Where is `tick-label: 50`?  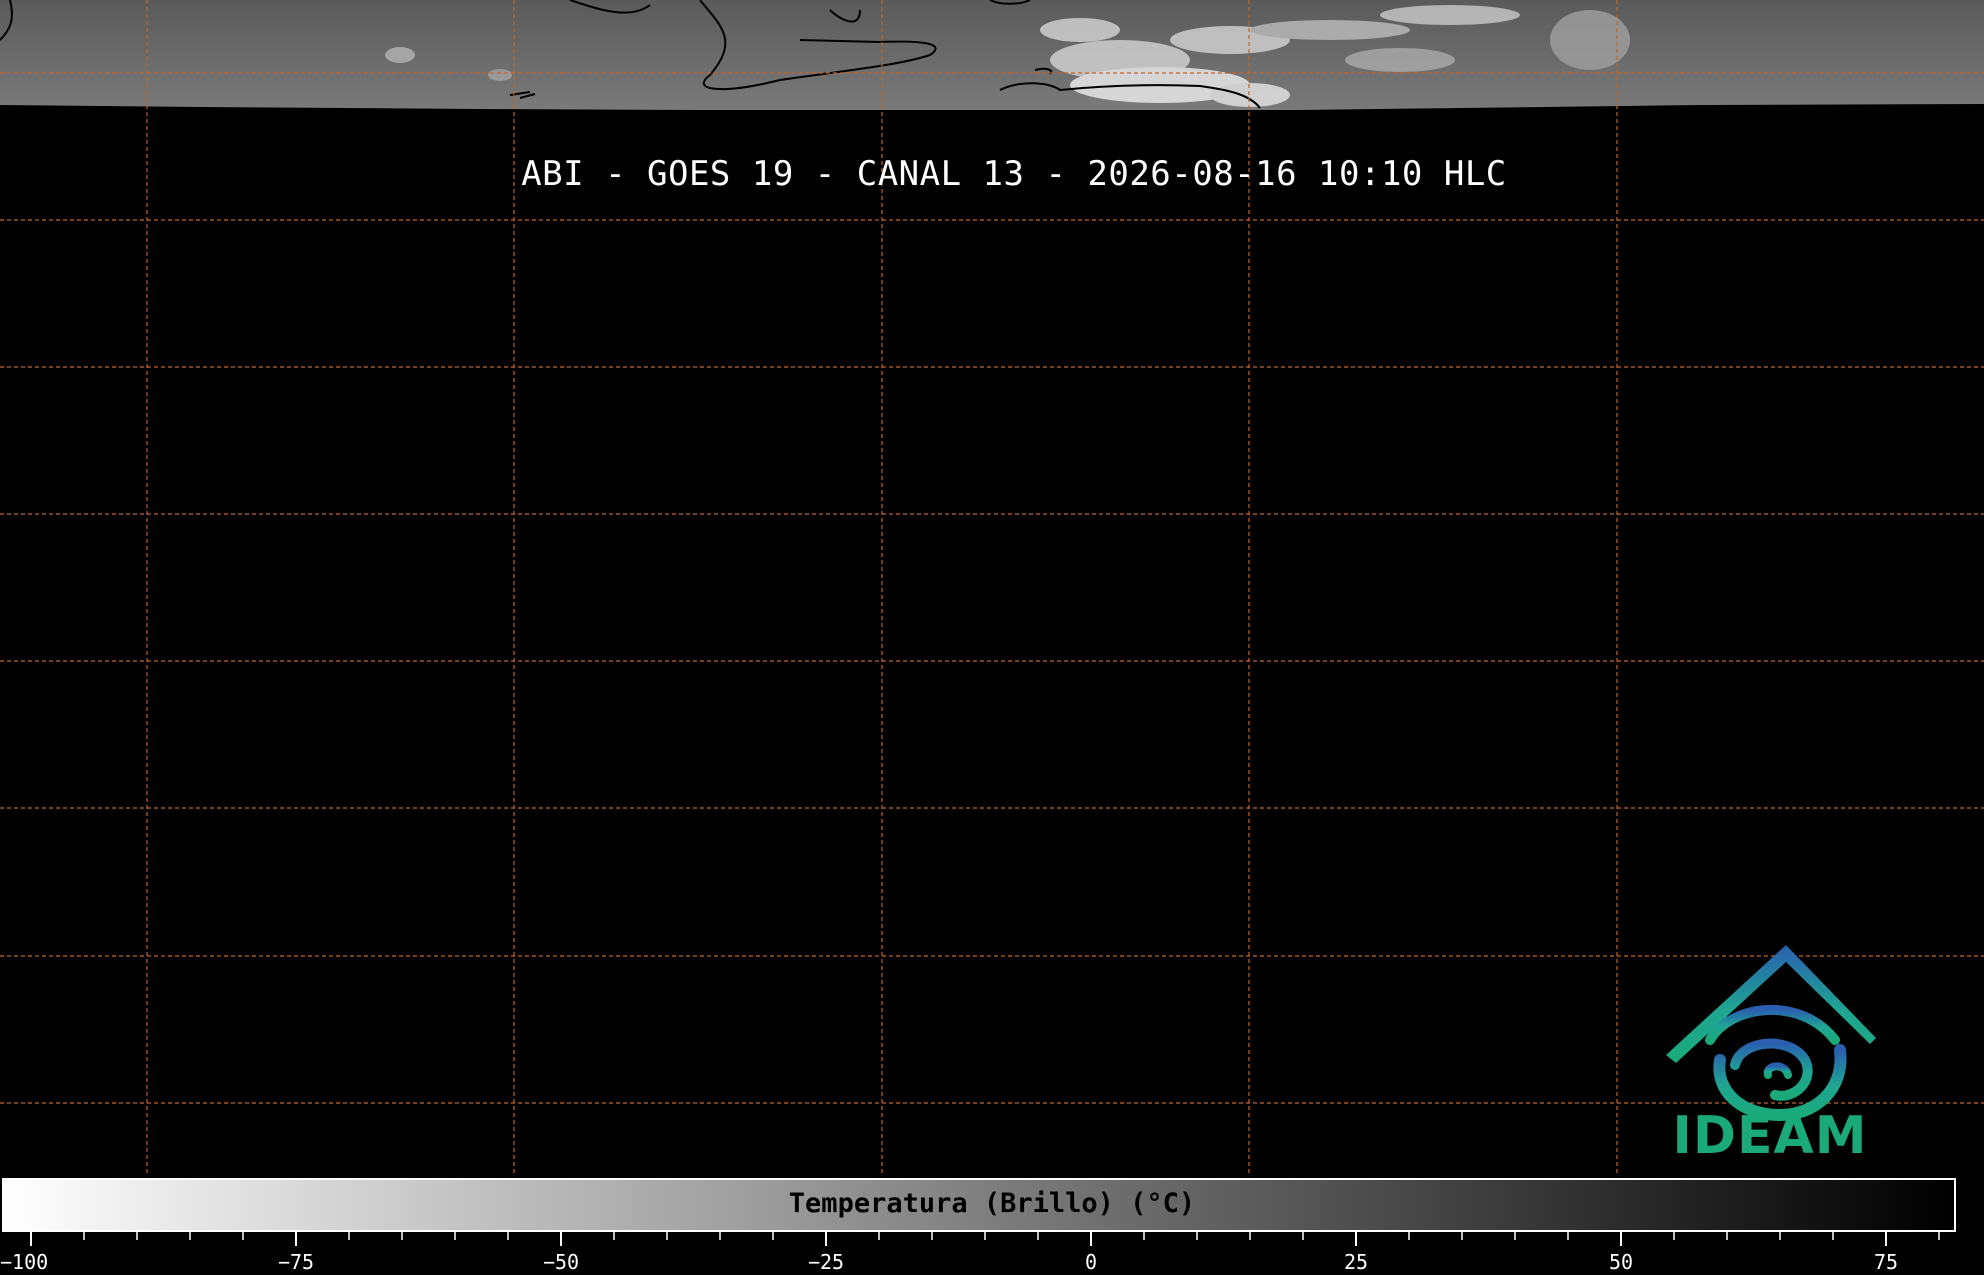 tick-label: 50 is located at coordinates (1621, 1262).